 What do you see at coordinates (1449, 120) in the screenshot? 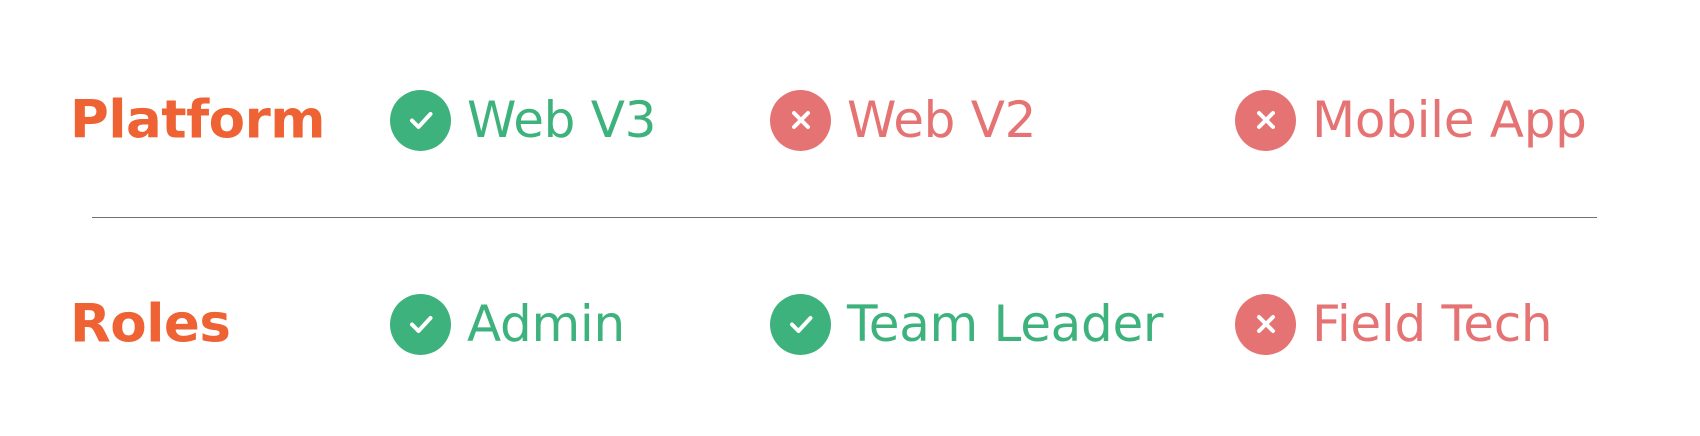
I see `platform-mobile-app-label: Mobile App` at bounding box center [1449, 120].